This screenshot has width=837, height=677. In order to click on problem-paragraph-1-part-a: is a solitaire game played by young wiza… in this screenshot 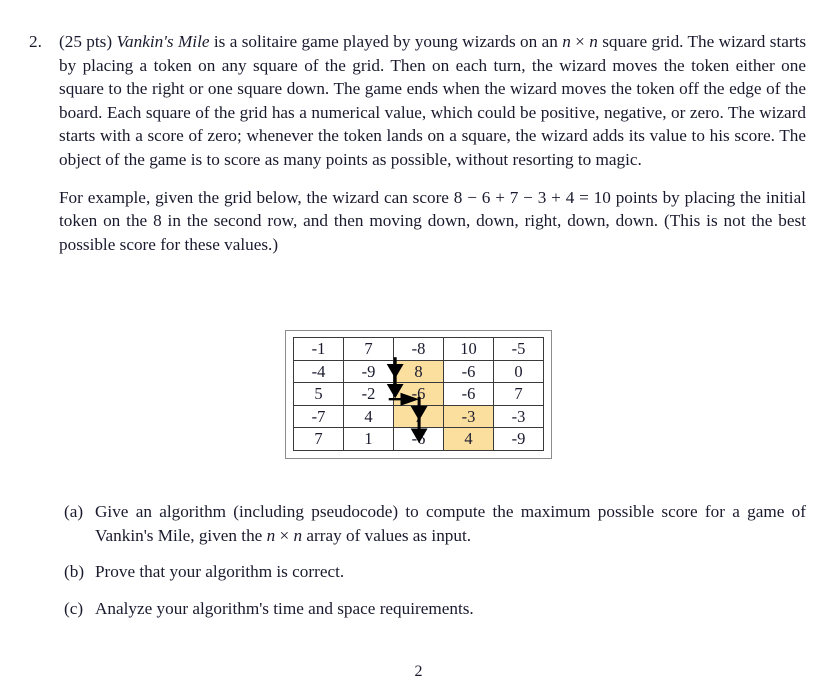, I will do `click(386, 41)`.